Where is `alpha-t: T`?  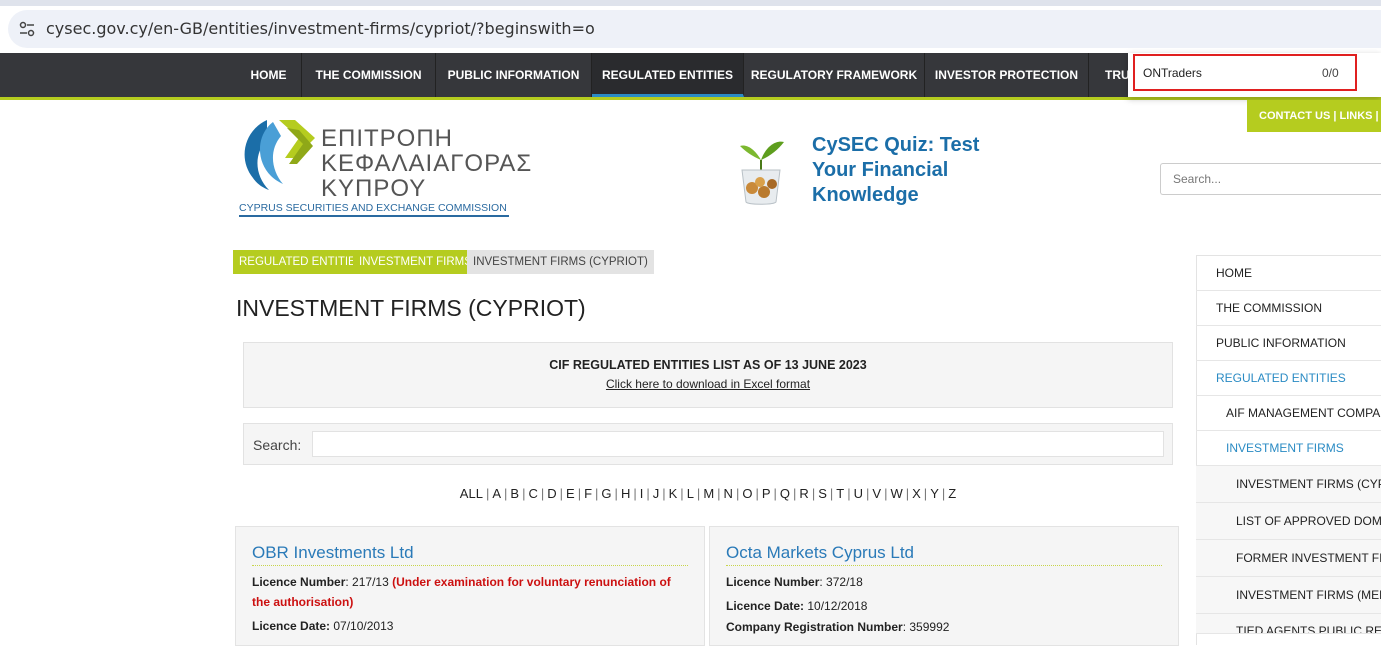 alpha-t: T is located at coordinates (840, 493).